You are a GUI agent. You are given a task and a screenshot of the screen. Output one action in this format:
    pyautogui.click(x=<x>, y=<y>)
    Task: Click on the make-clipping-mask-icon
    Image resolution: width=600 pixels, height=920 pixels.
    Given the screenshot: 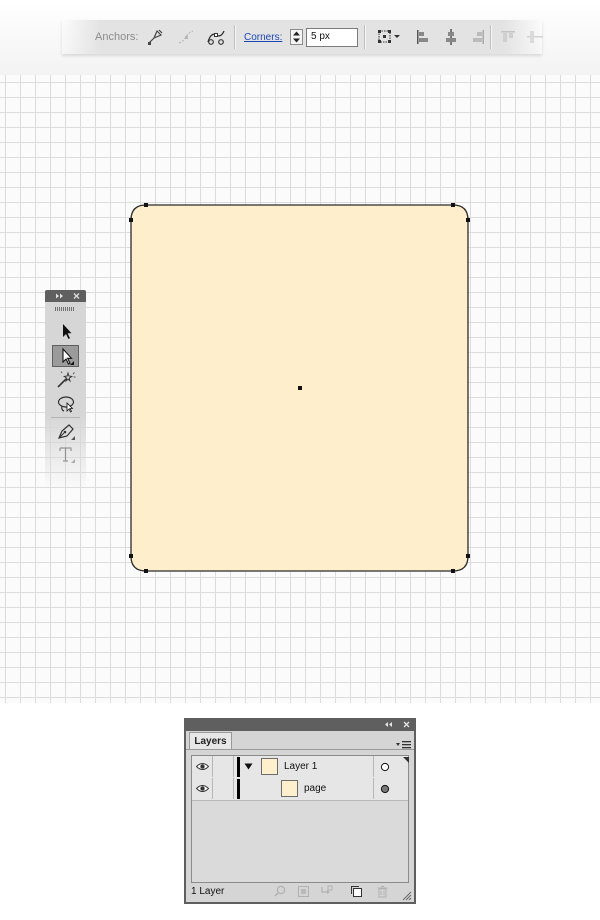 What is the action you would take?
    pyautogui.click(x=303, y=891)
    